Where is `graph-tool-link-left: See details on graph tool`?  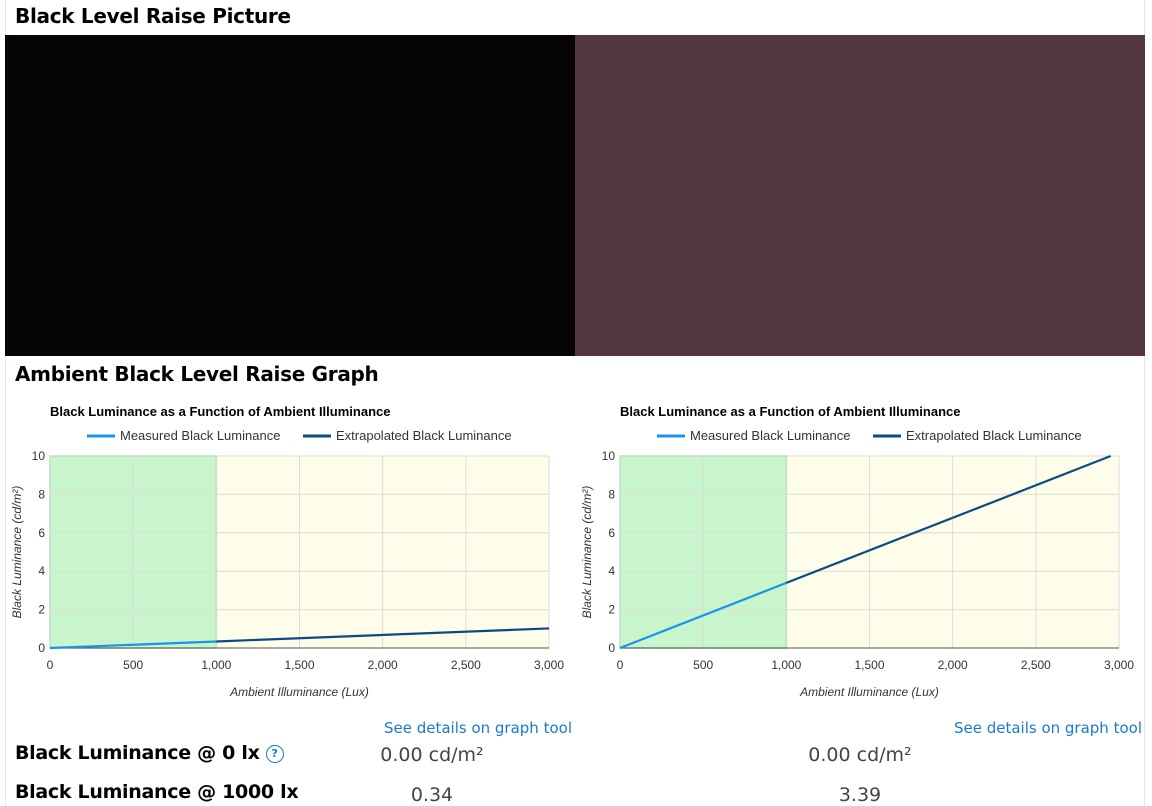
graph-tool-link-left: See details on graph tool is located at coordinates (478, 728).